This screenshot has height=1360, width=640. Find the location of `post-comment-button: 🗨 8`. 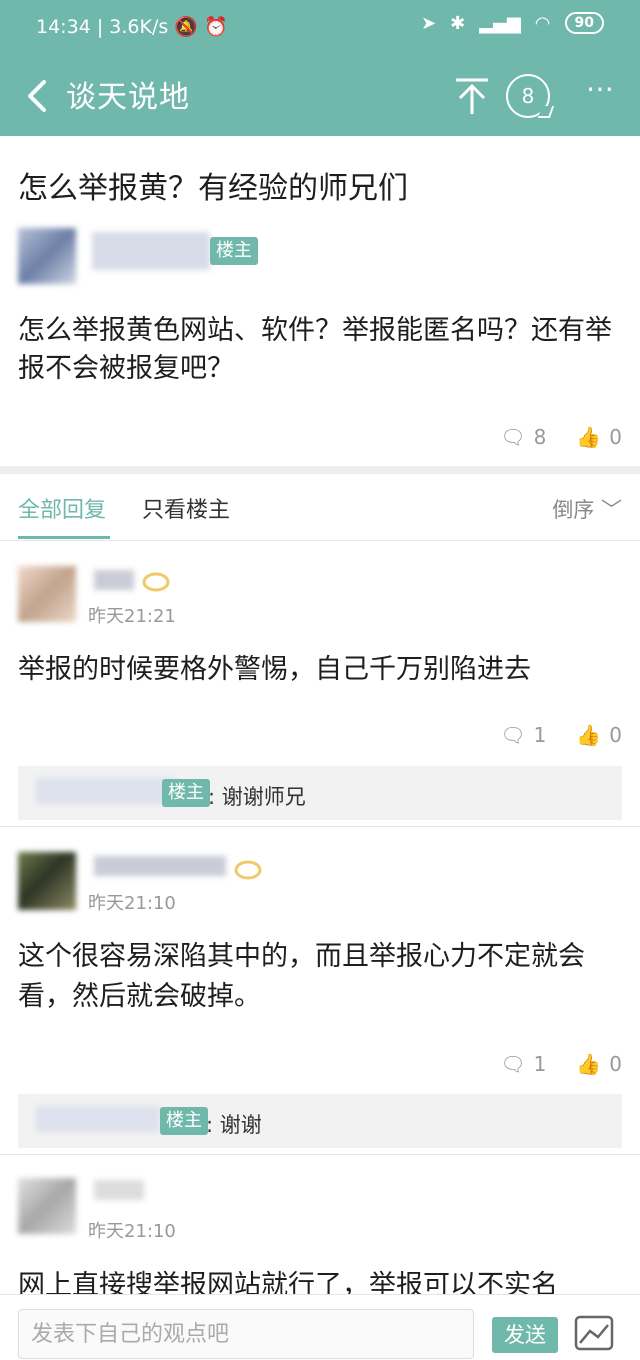

post-comment-button: 🗨 8 is located at coordinates (523, 437).